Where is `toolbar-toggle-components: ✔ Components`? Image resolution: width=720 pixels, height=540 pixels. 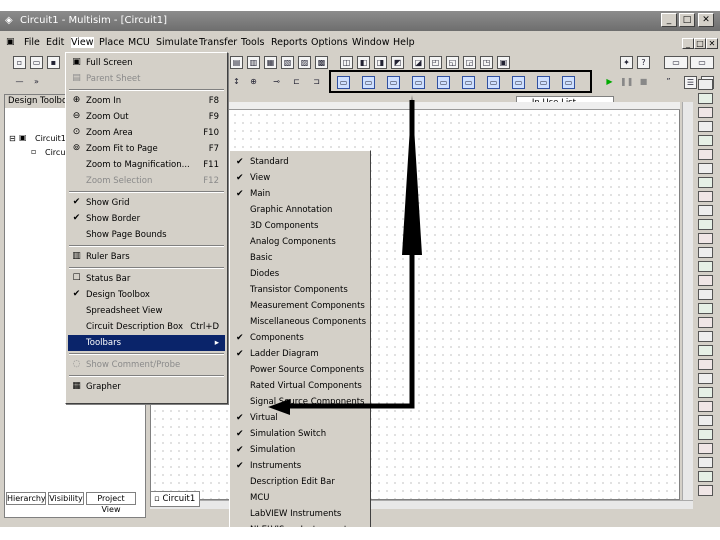
toolbar-toggle-components: ✔ Components is located at coordinates (300, 338).